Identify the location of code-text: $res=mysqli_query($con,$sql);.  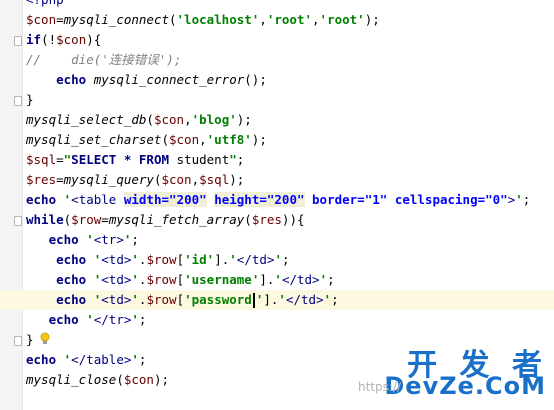
(135, 180).